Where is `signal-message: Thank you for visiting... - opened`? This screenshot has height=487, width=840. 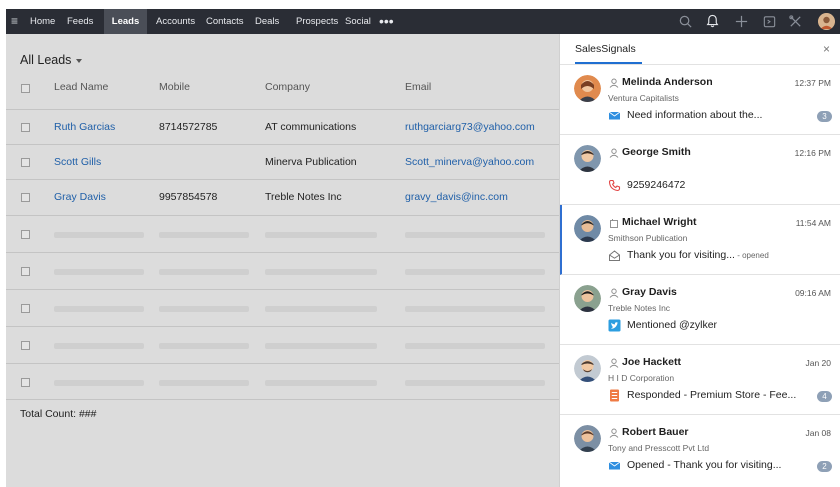 signal-message: Thank you for visiting... - opened is located at coordinates (698, 255).